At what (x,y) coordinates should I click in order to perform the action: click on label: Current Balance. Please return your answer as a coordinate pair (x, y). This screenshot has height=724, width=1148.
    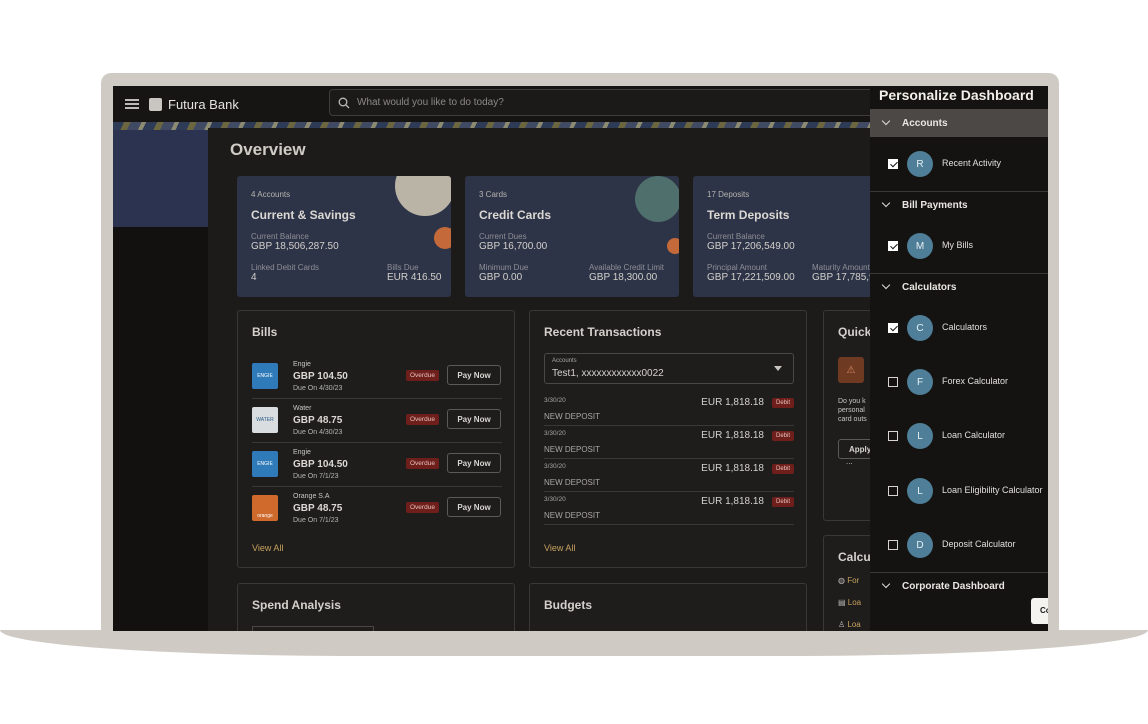
    Looking at the image, I should click on (736, 236).